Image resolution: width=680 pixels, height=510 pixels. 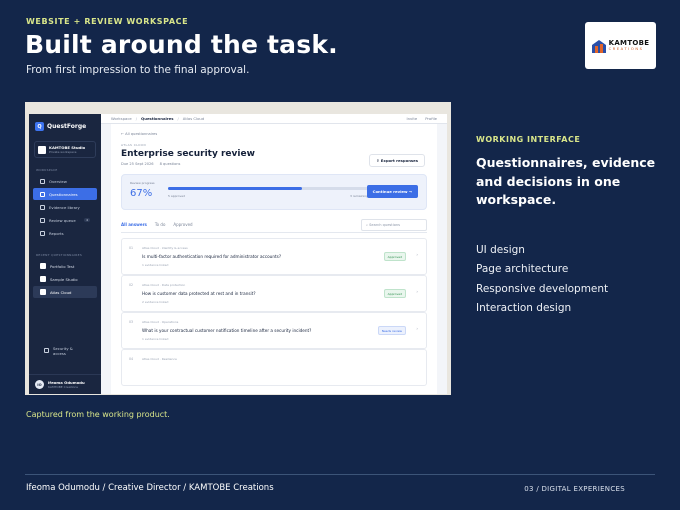 What do you see at coordinates (47, 170) in the screenshot?
I see `sidebar-section-workspace: WORKSPACE` at bounding box center [47, 170].